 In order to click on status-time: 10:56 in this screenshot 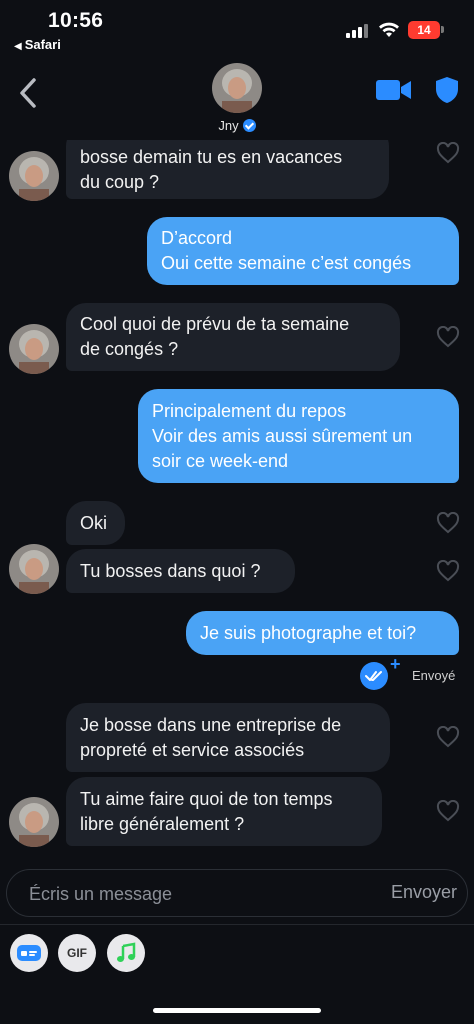, I will do `click(76, 20)`.